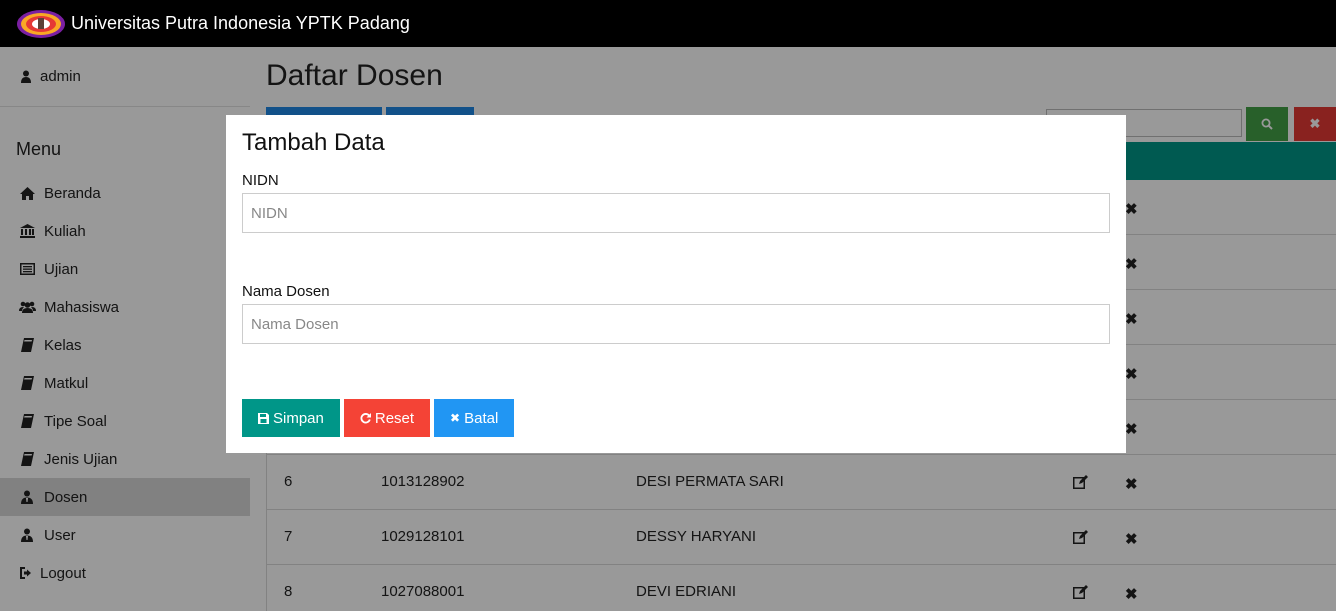 The height and width of the screenshot is (611, 1336). I want to click on refresh-icon, so click(365, 417).